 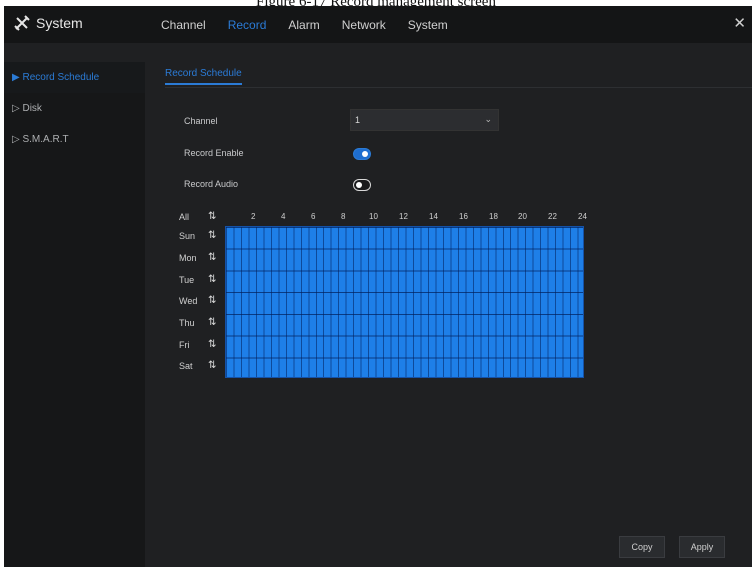 I want to click on hour-label: 14, so click(x=433, y=216).